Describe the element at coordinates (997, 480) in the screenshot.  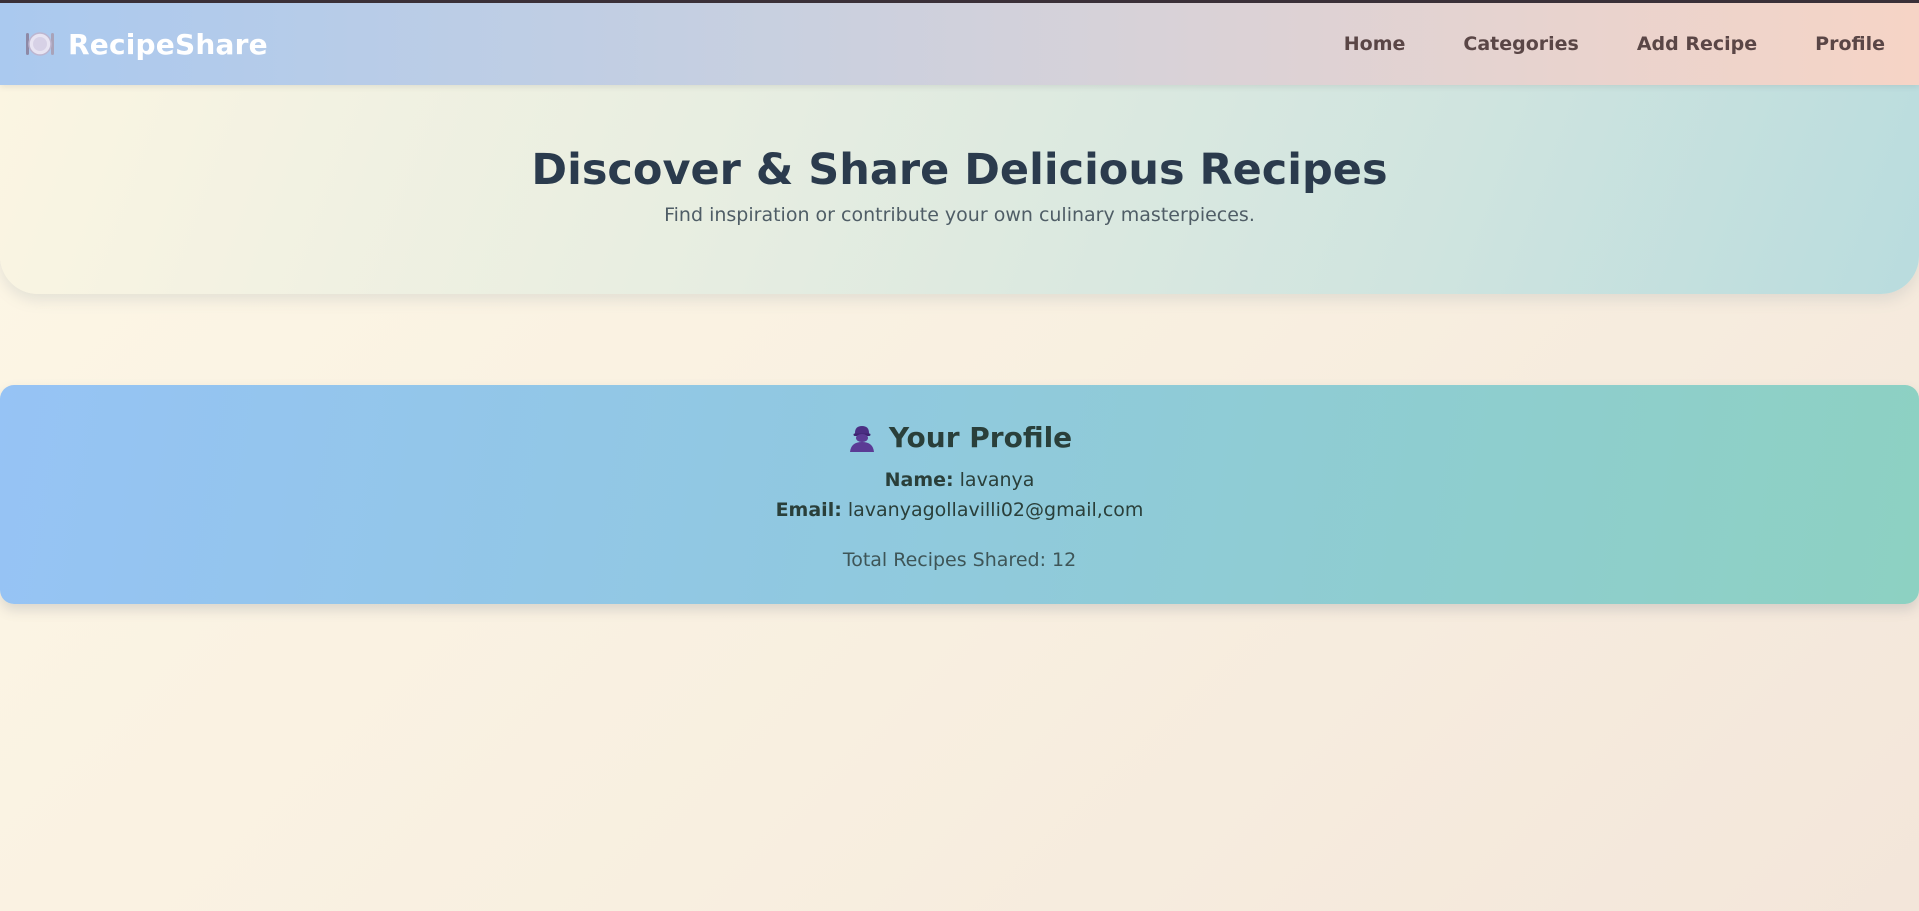
I see `name-value: lavanya` at that location.